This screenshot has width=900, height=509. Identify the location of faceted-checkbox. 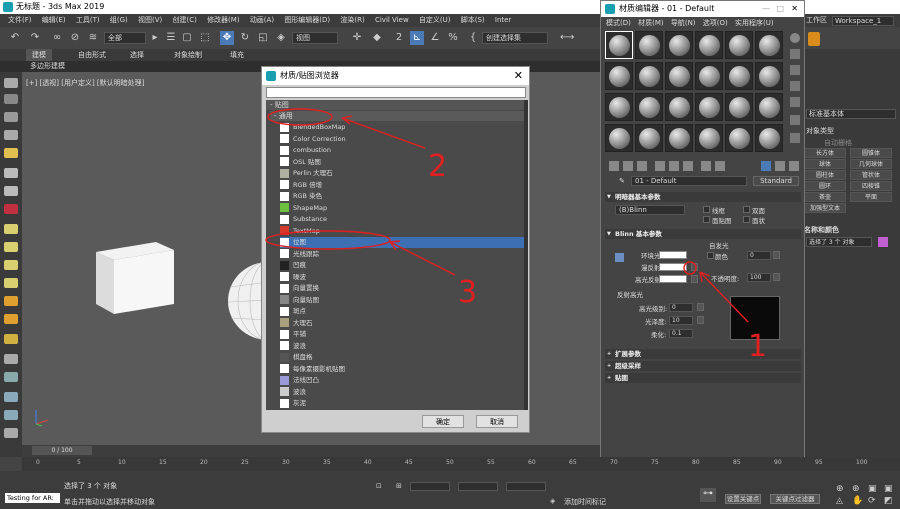
(746, 219).